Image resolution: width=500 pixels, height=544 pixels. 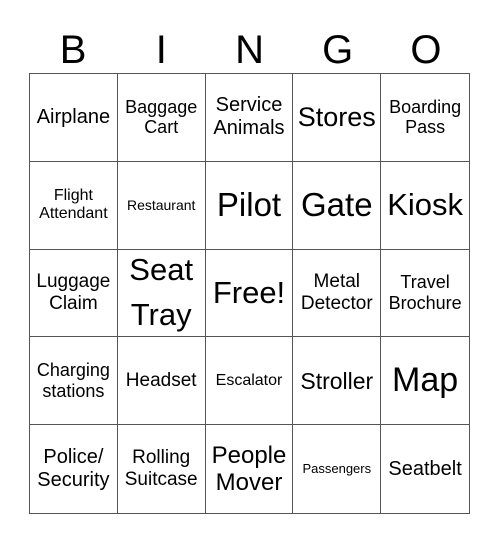 What do you see at coordinates (162, 469) in the screenshot?
I see `bingo-cell: Rolling Suitcase` at bounding box center [162, 469].